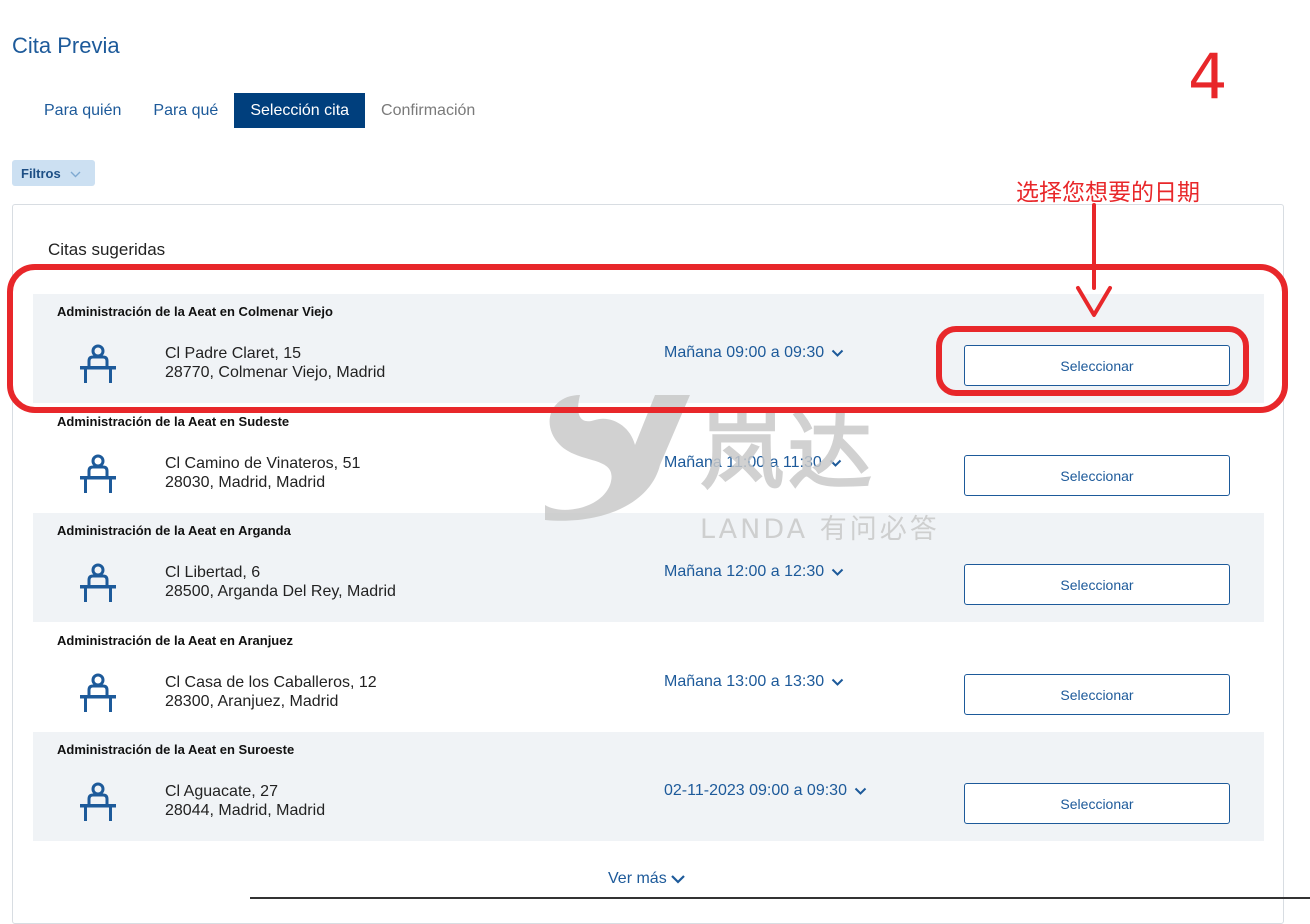 The image size is (1310, 924). I want to click on office-address: Cl Aguacate, 27 28044, Madrid, Madrid, so click(245, 801).